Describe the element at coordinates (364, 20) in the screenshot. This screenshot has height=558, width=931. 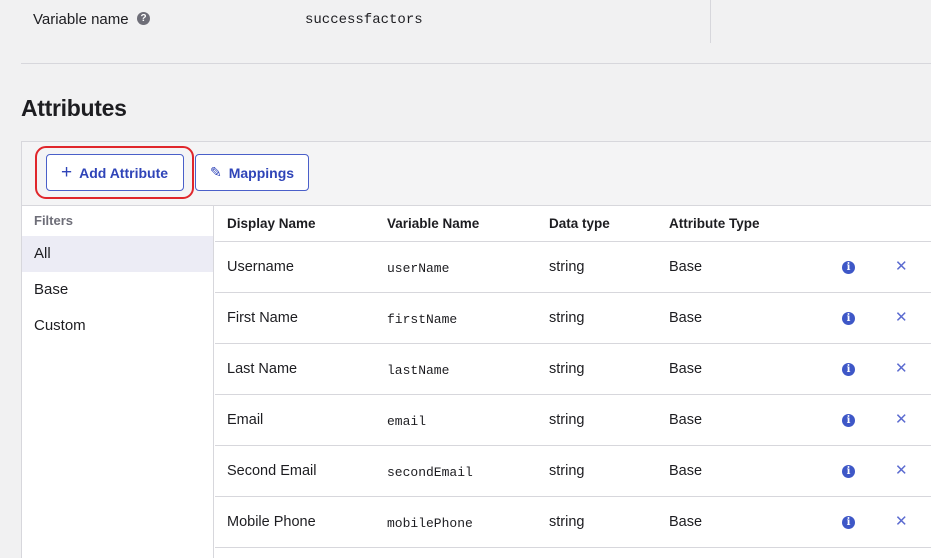
I see `variable-name-value: successfactors` at that location.